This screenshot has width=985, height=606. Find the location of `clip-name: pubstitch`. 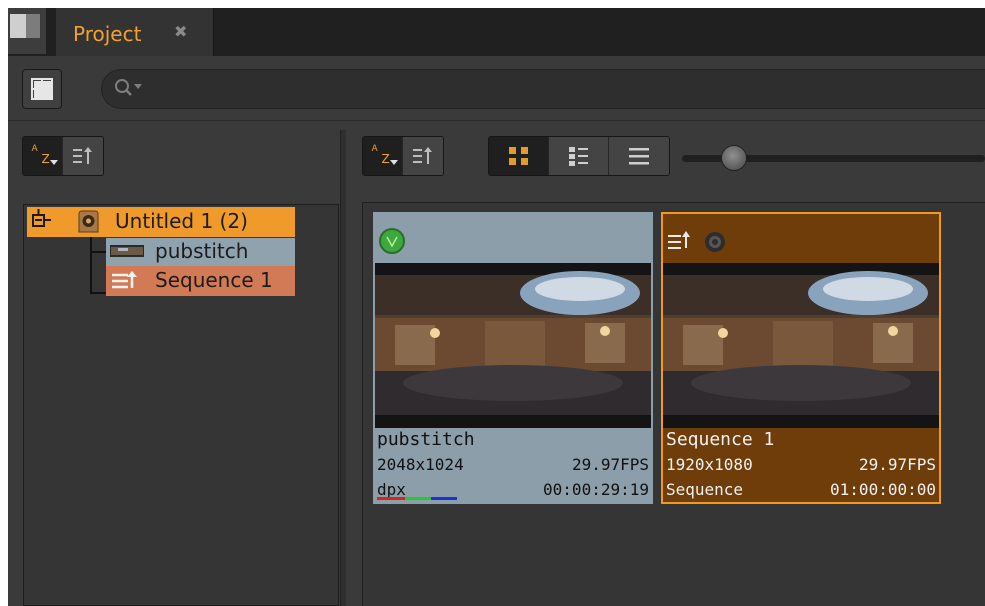

clip-name: pubstitch is located at coordinates (426, 439).